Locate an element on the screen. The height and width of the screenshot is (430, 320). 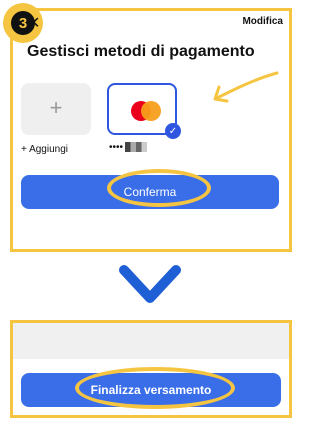
card-number-label: •••• is located at coordinates (128, 147).